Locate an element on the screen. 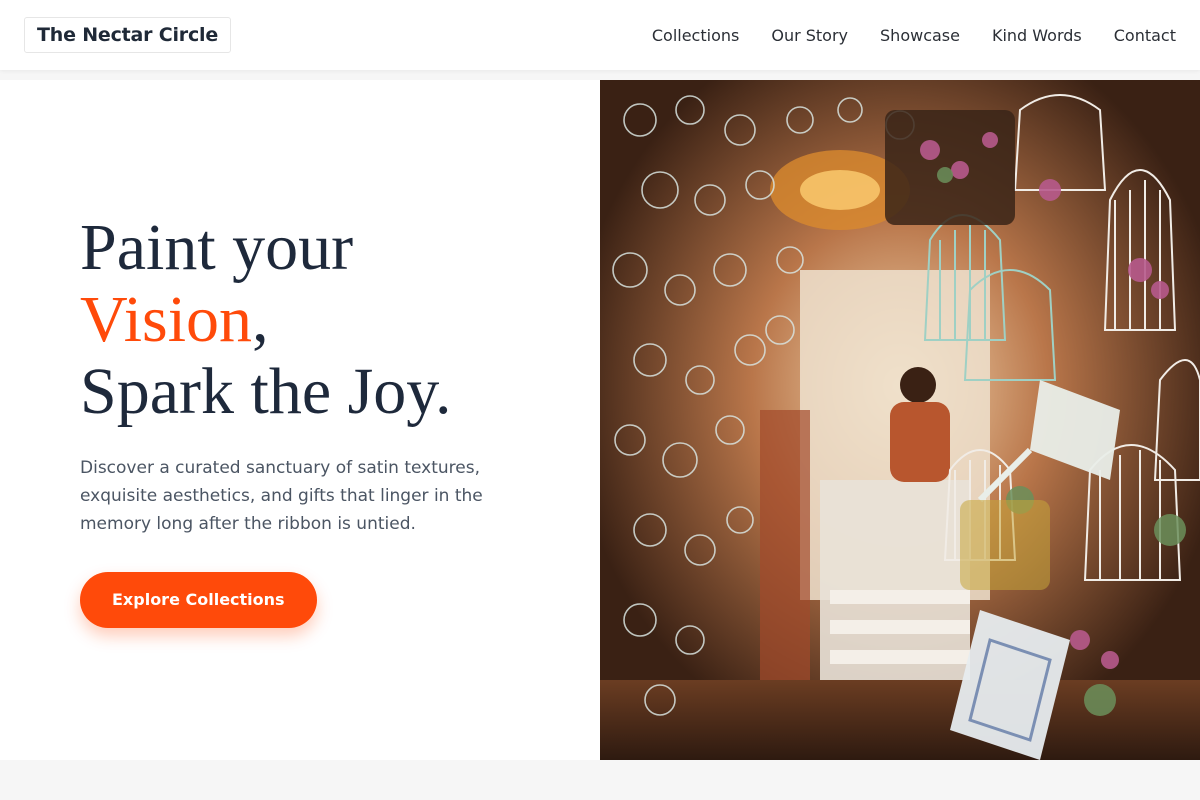 This screenshot has width=1200, height=800. nav-link-showcase: Showcase is located at coordinates (920, 35).